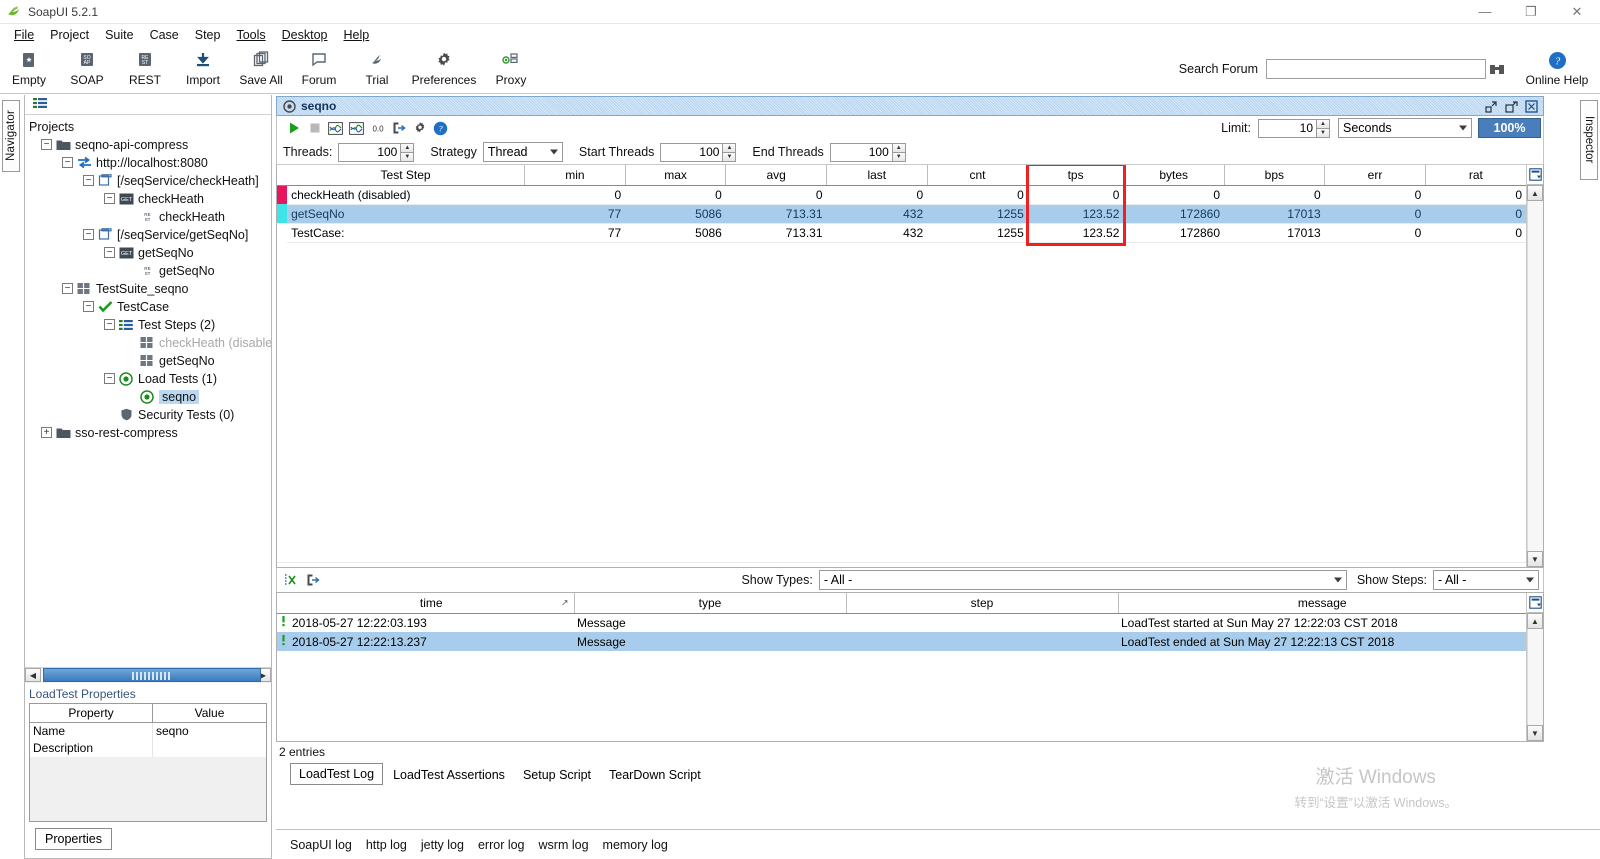 Image resolution: width=1600 pixels, height=859 pixels. What do you see at coordinates (1075, 175) in the screenshot?
I see `statistics-column-header-tps: tps` at bounding box center [1075, 175].